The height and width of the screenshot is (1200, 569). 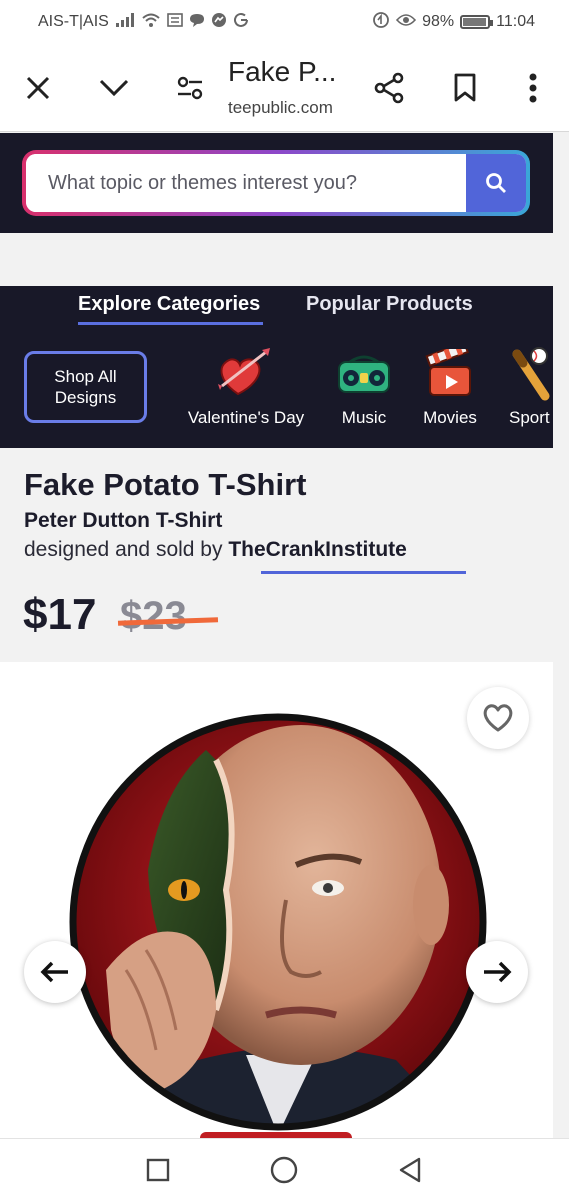 I want to click on arrow-right-icon, so click(x=498, y=972).